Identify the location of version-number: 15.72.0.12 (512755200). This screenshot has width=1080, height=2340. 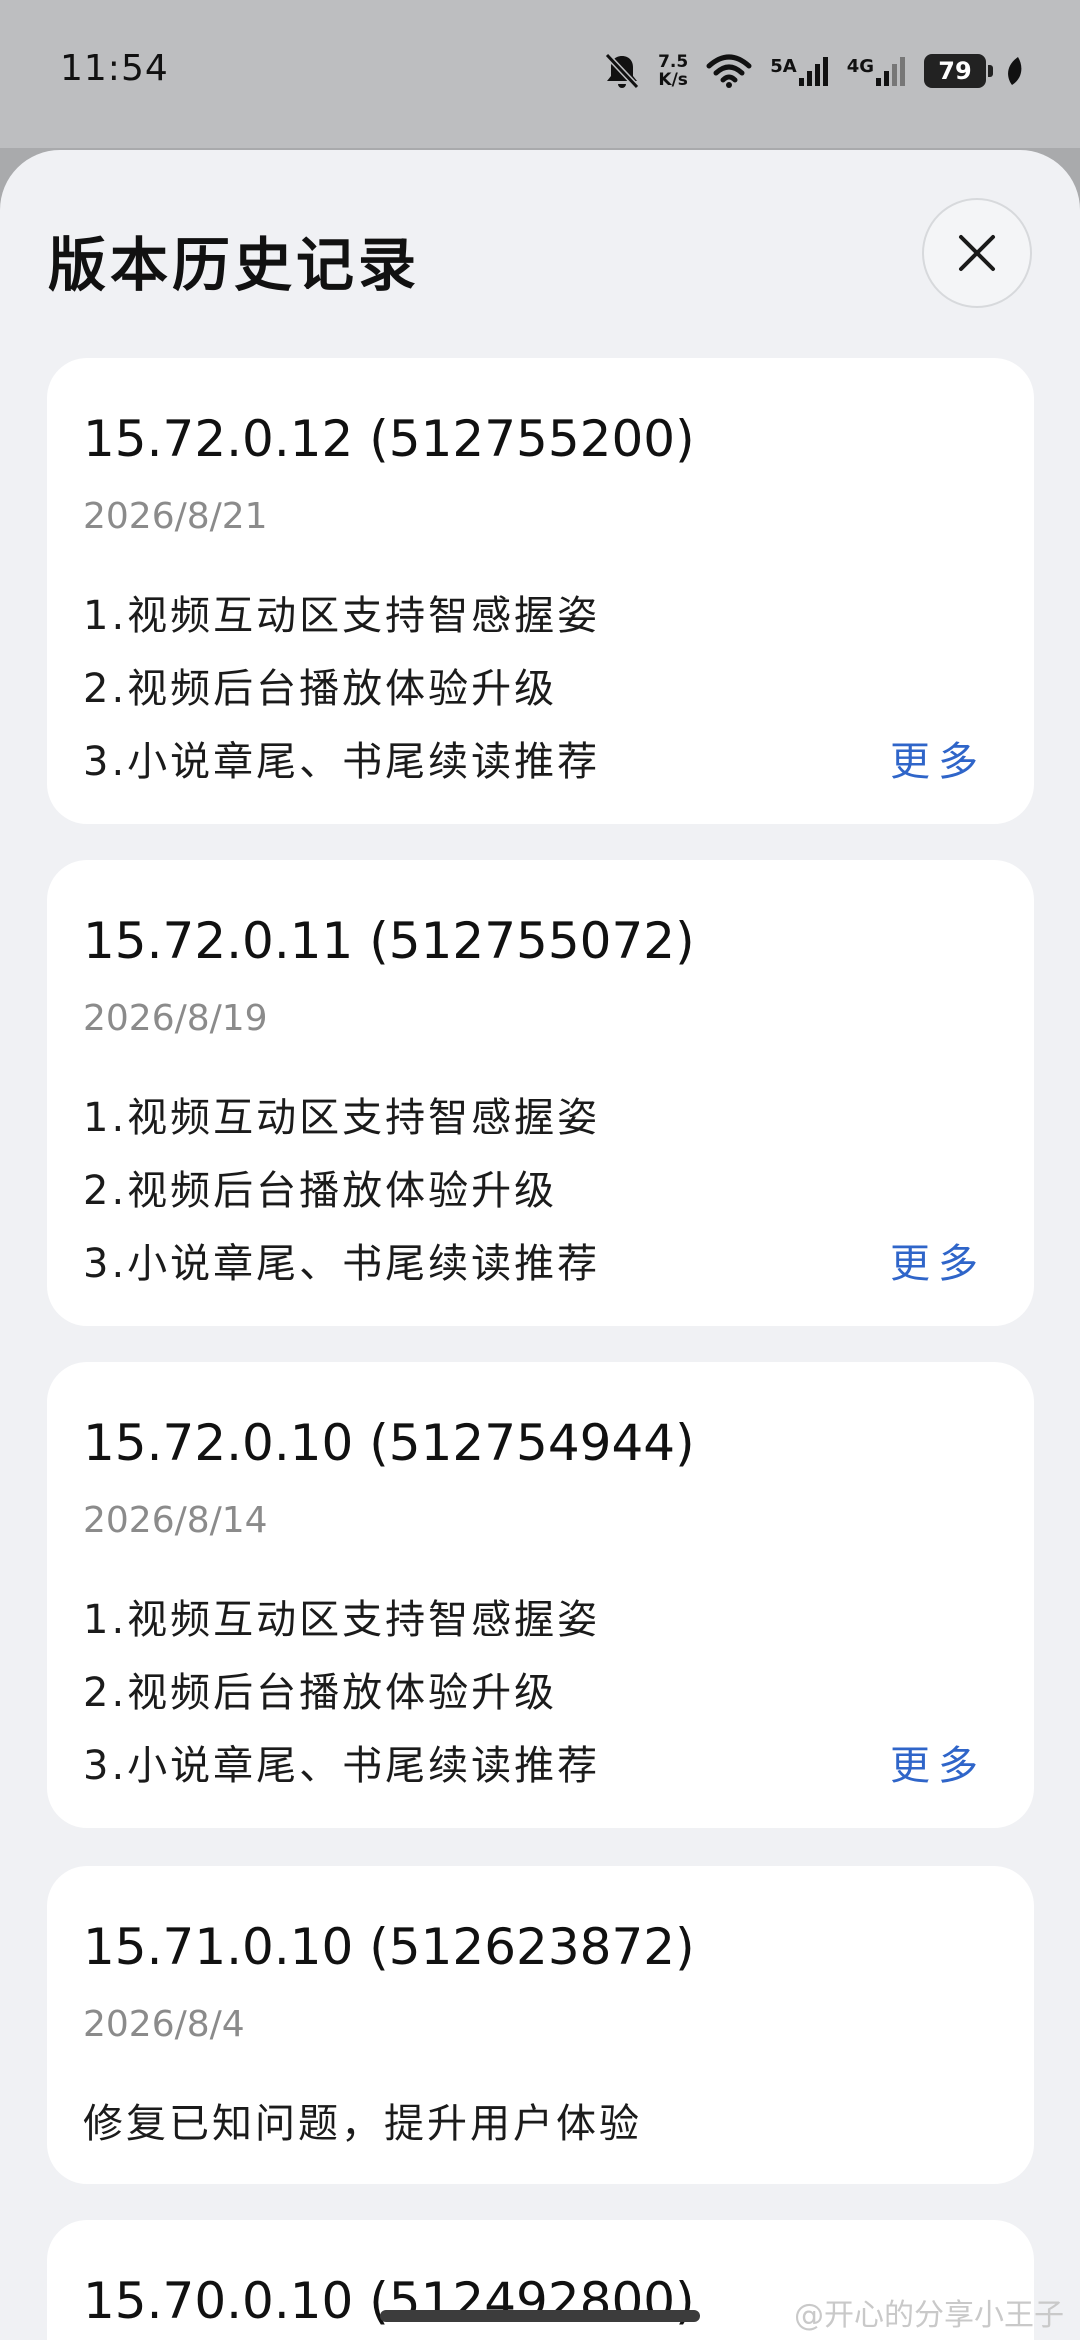
(389, 439).